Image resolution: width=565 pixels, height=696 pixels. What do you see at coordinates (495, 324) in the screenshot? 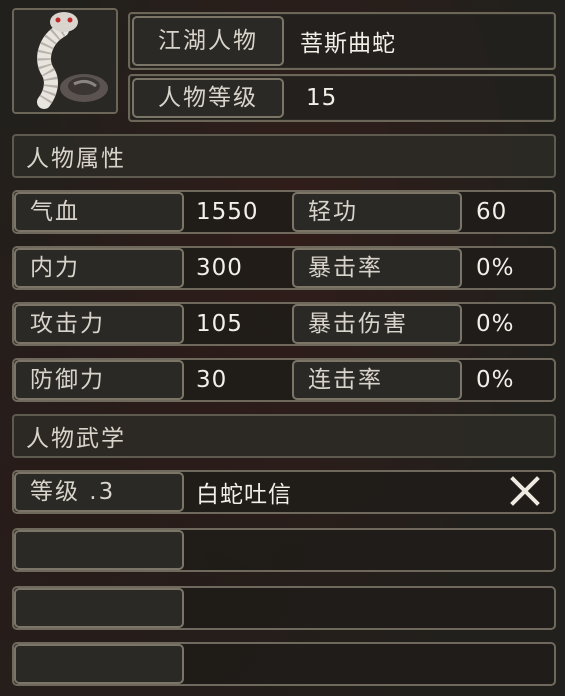
I see `attr-value-crit-damage: 0%` at bounding box center [495, 324].